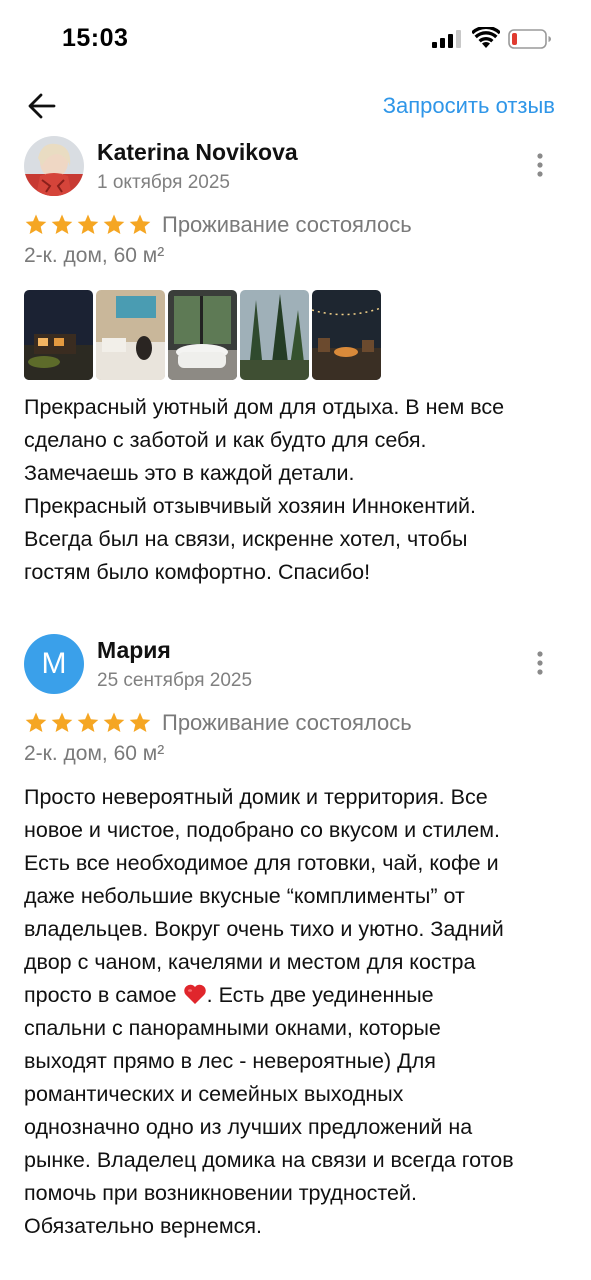 This screenshot has width=591, height=1280. I want to click on review-date: 1 октября 2025, so click(163, 182).